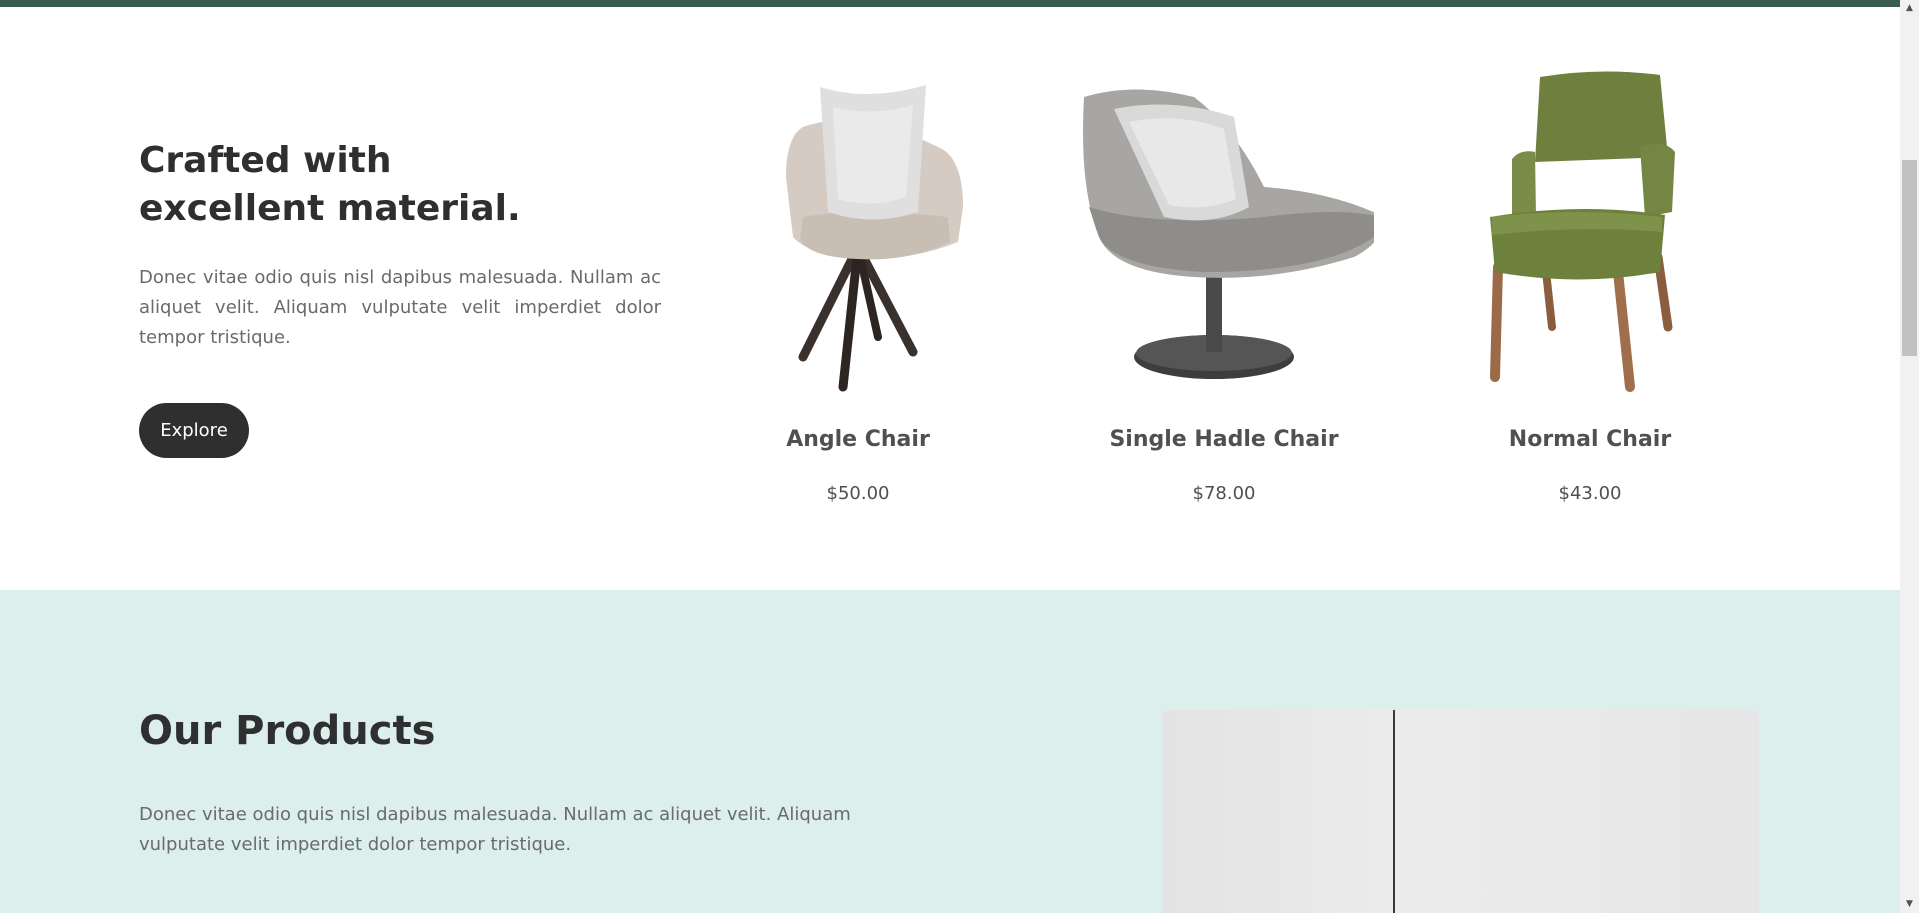 The height and width of the screenshot is (913, 1919). I want to click on angle-chair-image, so click(874, 238).